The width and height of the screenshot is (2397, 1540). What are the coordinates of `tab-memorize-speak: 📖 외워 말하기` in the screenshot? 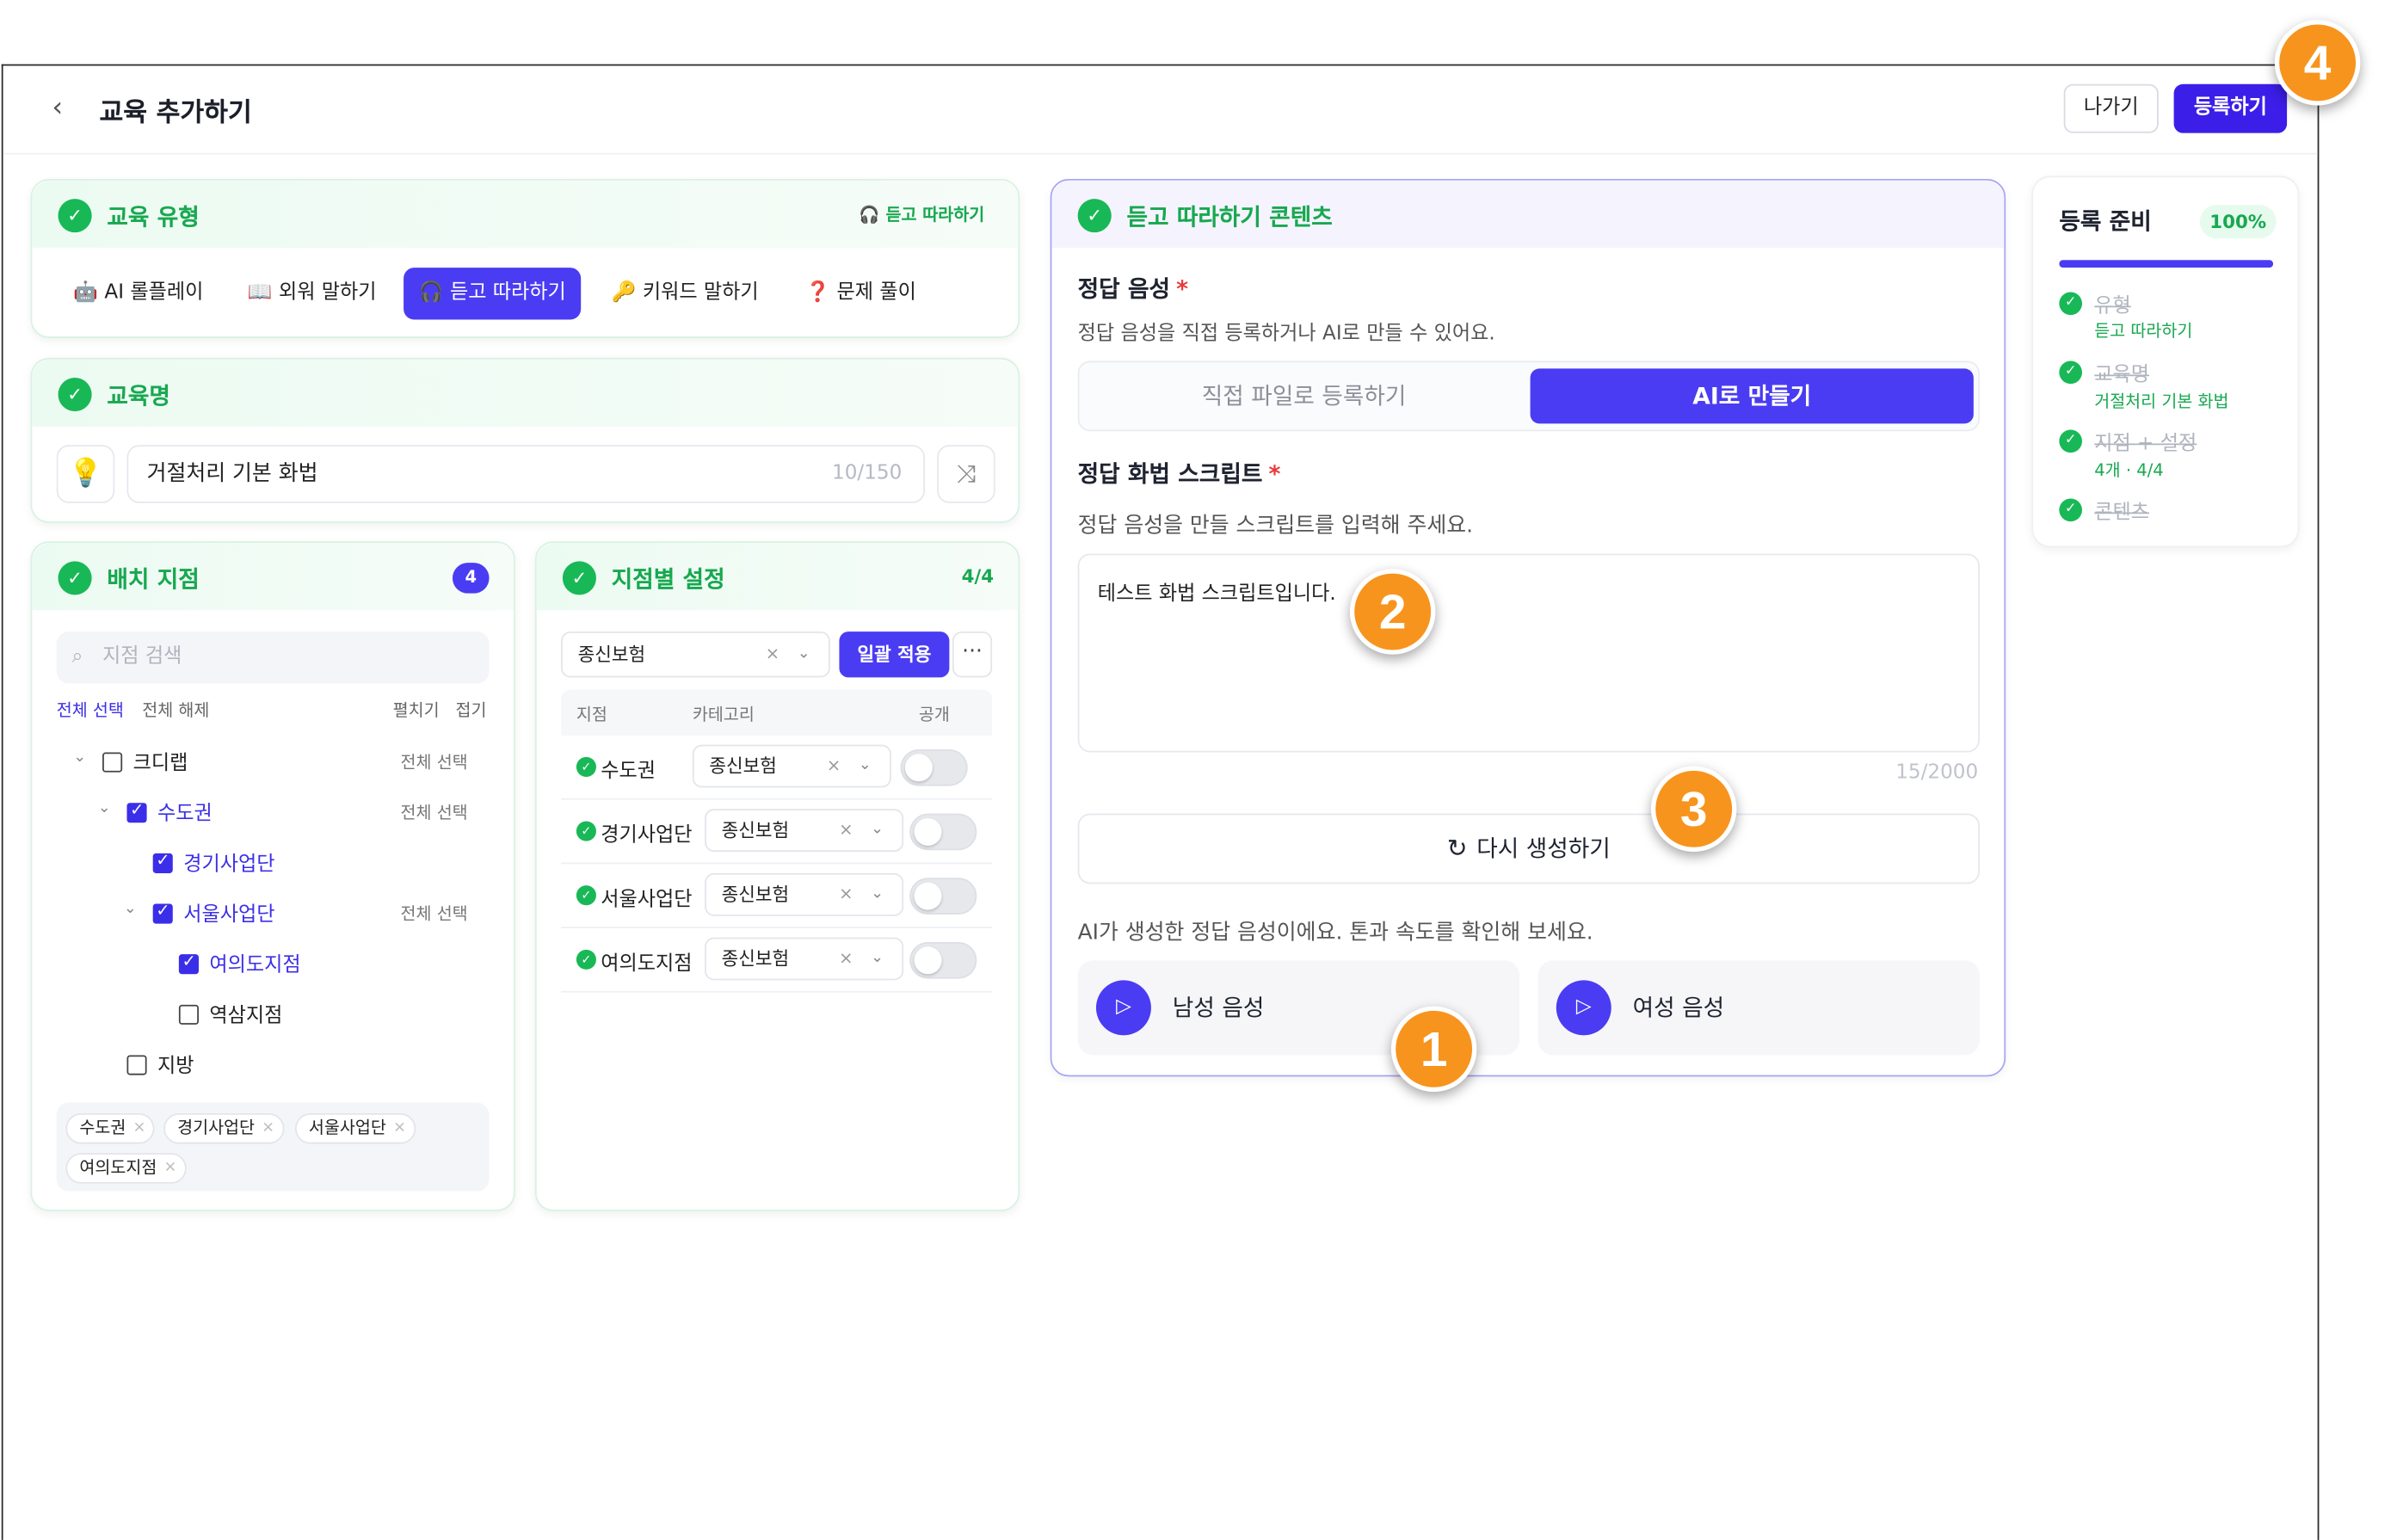 It's located at (311, 293).